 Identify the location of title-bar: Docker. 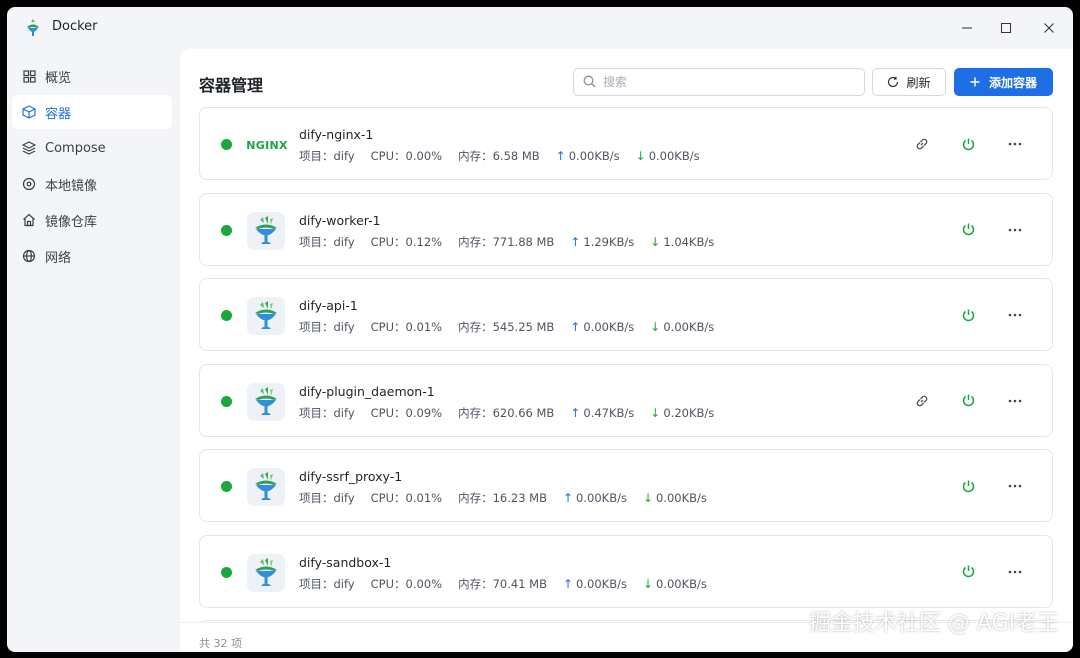
(540, 28).